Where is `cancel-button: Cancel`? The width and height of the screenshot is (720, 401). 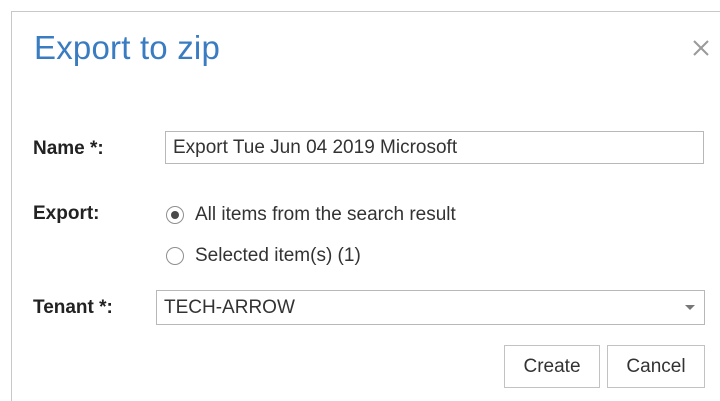
cancel-button: Cancel is located at coordinates (656, 366).